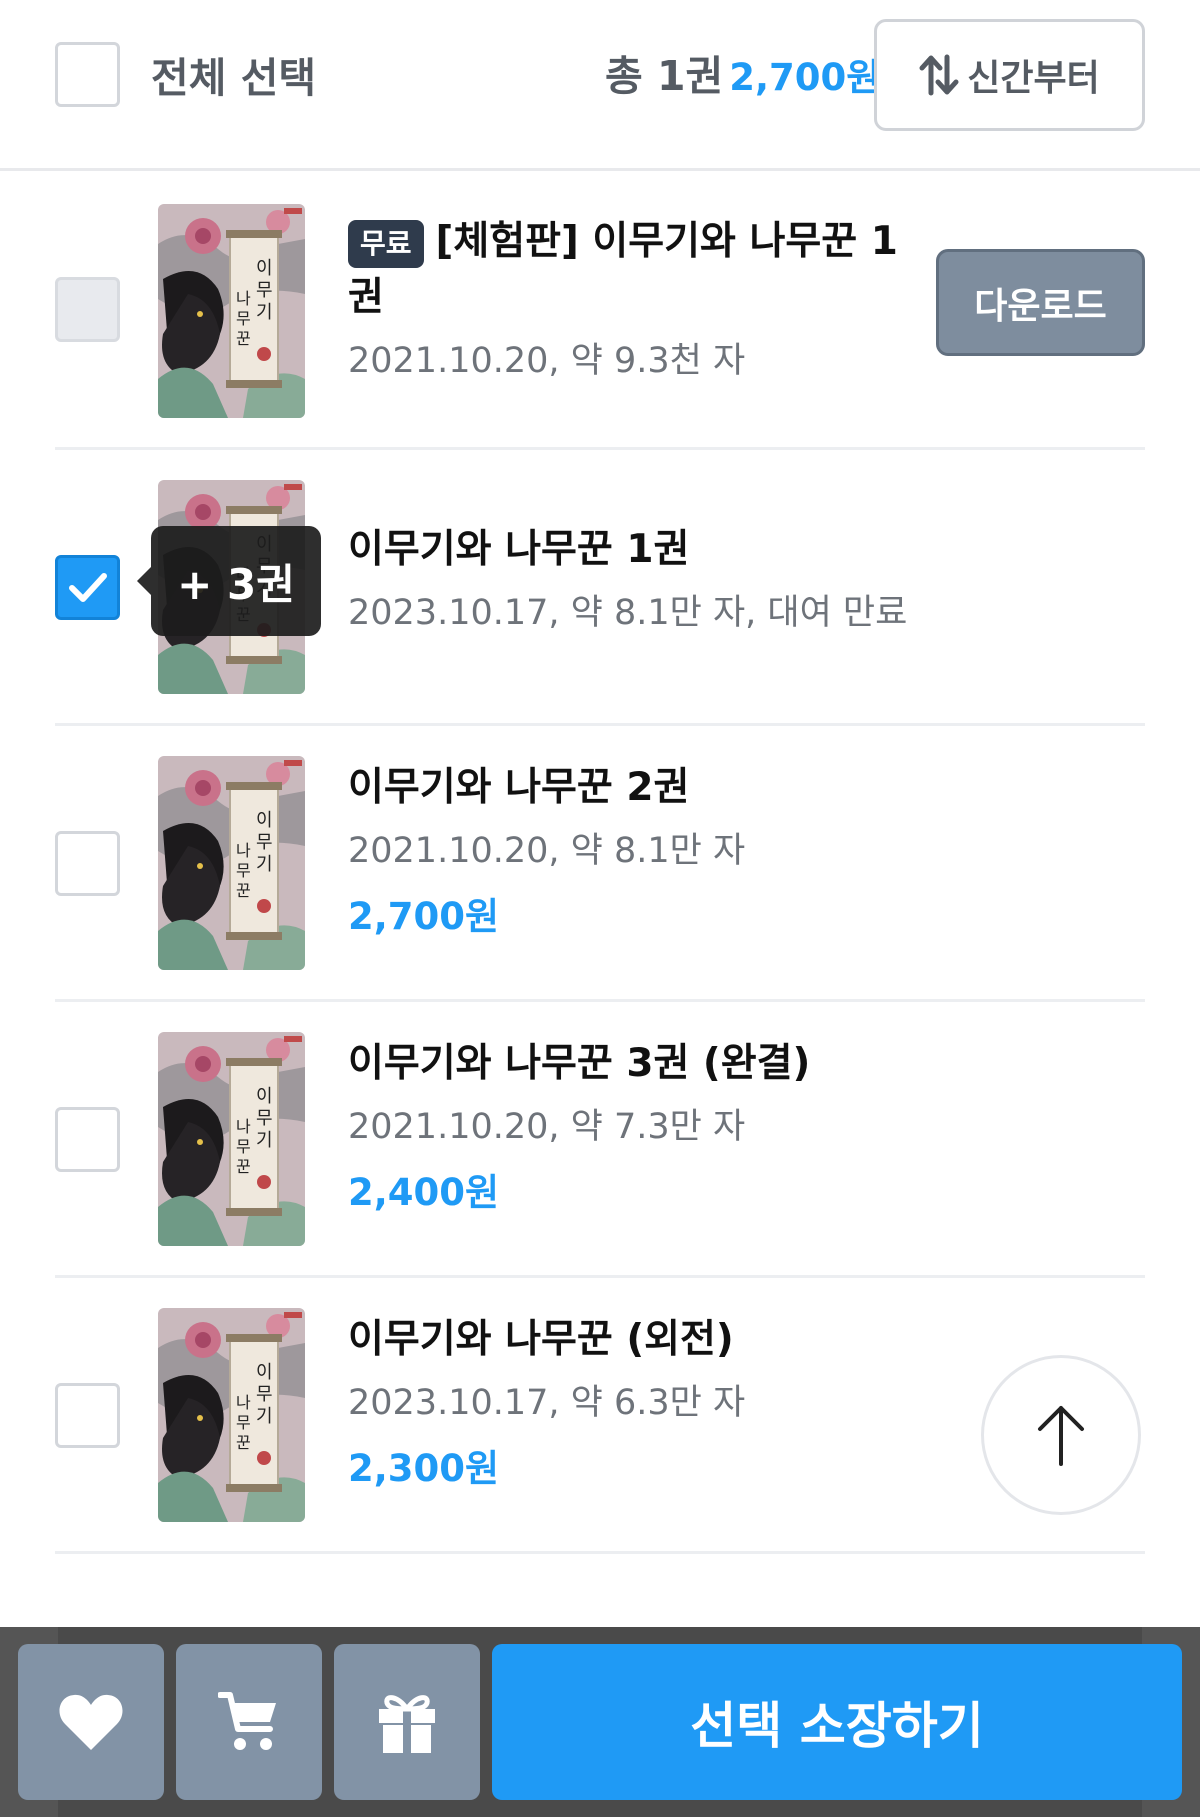 Image resolution: width=1200 pixels, height=1817 pixels. I want to click on gift-icon, so click(407, 1724).